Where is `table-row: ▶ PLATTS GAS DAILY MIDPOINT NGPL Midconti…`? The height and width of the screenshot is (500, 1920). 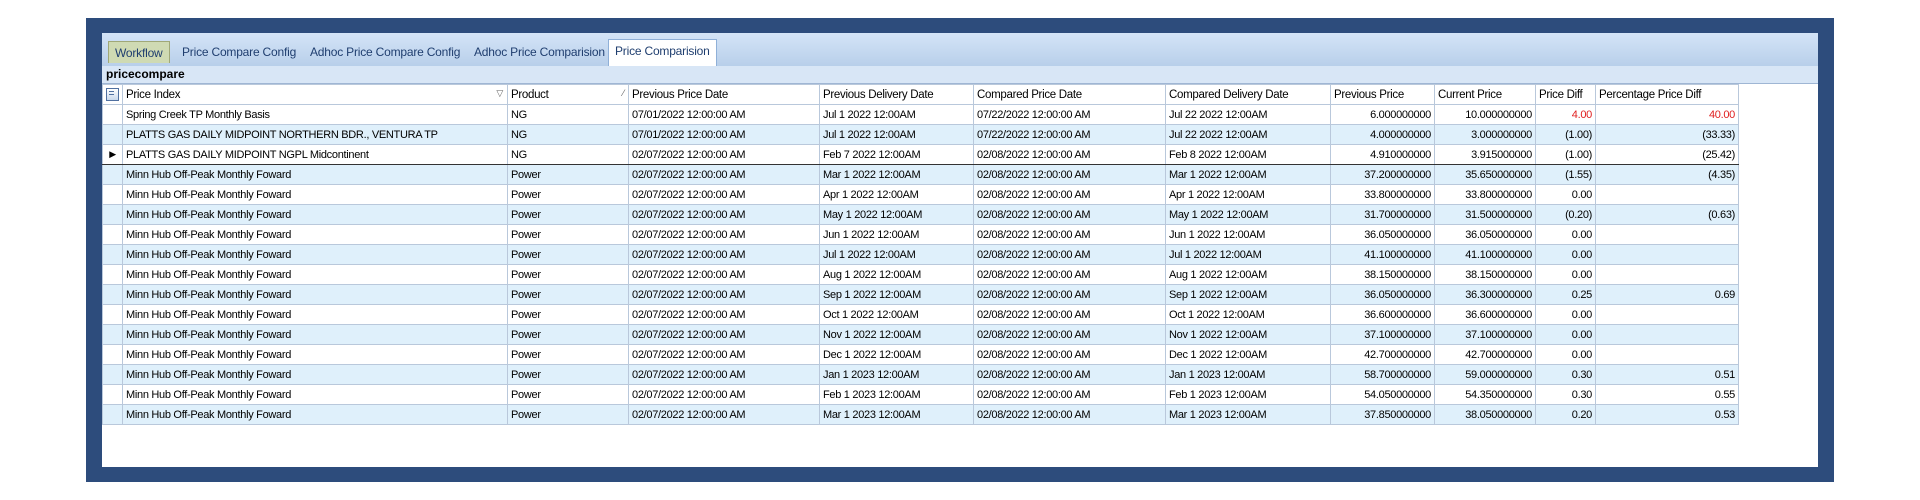
table-row: ▶ PLATTS GAS DAILY MIDPOINT NGPL Midconti… is located at coordinates (920, 154).